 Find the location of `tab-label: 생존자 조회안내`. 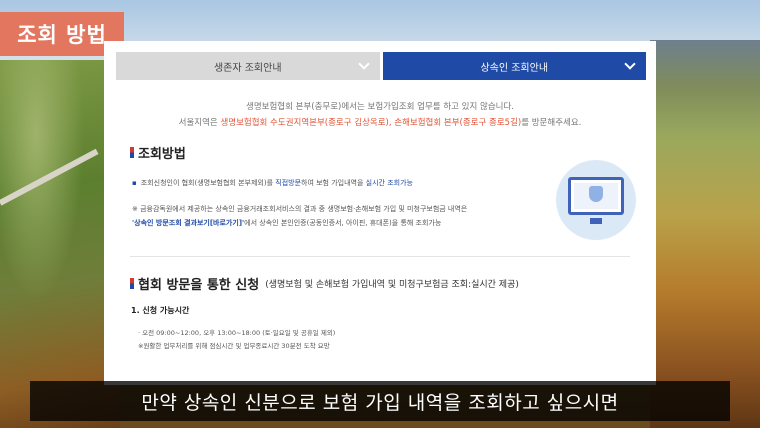

tab-label: 생존자 조회안내 is located at coordinates (247, 68).